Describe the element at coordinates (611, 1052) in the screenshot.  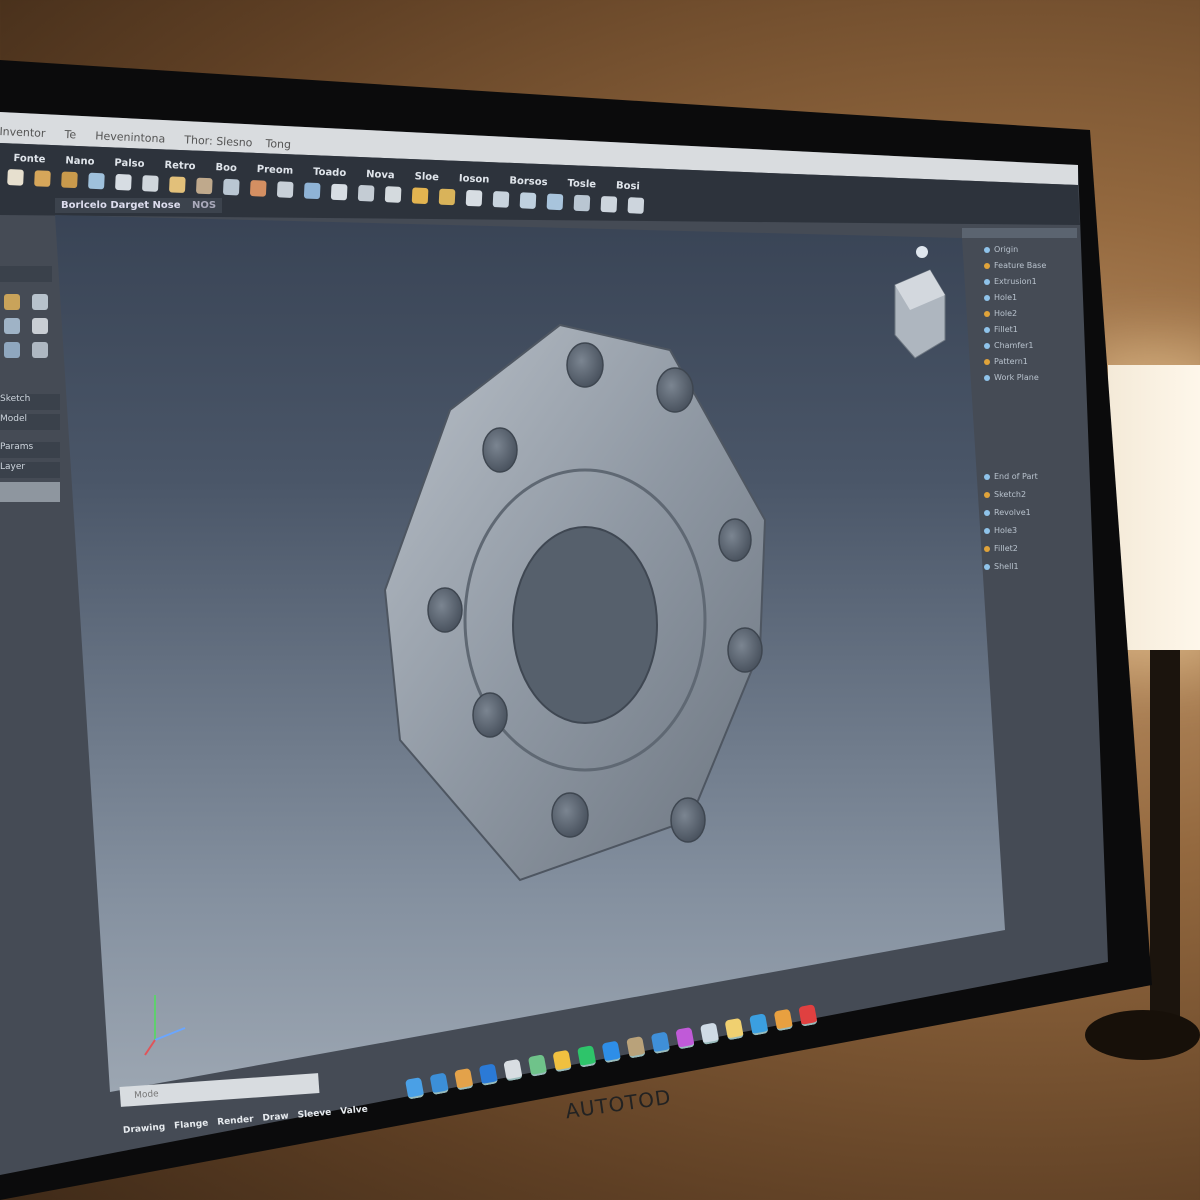
I see `browser-icon` at that location.